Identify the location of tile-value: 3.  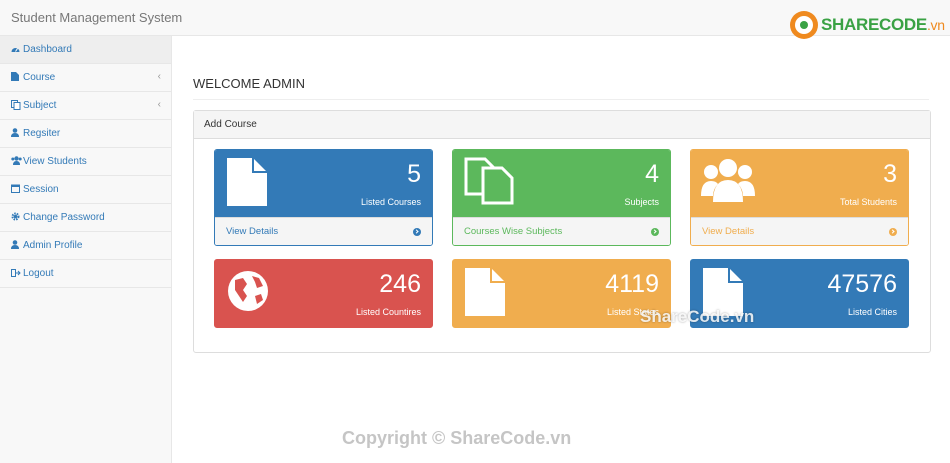
(890, 174).